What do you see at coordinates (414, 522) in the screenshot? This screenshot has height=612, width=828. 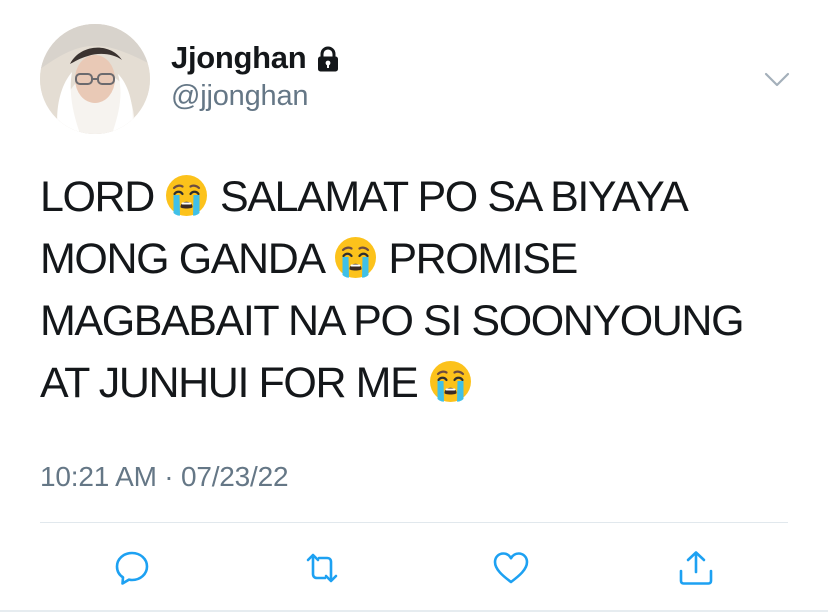 I see `divider` at bounding box center [414, 522].